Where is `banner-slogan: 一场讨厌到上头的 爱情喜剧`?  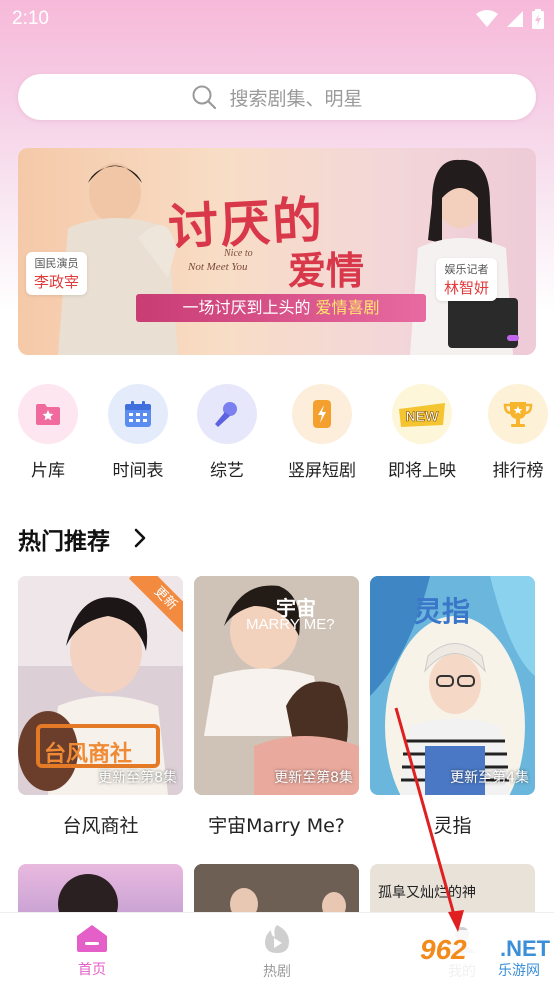
banner-slogan: 一场讨厌到上头的 爱情喜剧 is located at coordinates (281, 308).